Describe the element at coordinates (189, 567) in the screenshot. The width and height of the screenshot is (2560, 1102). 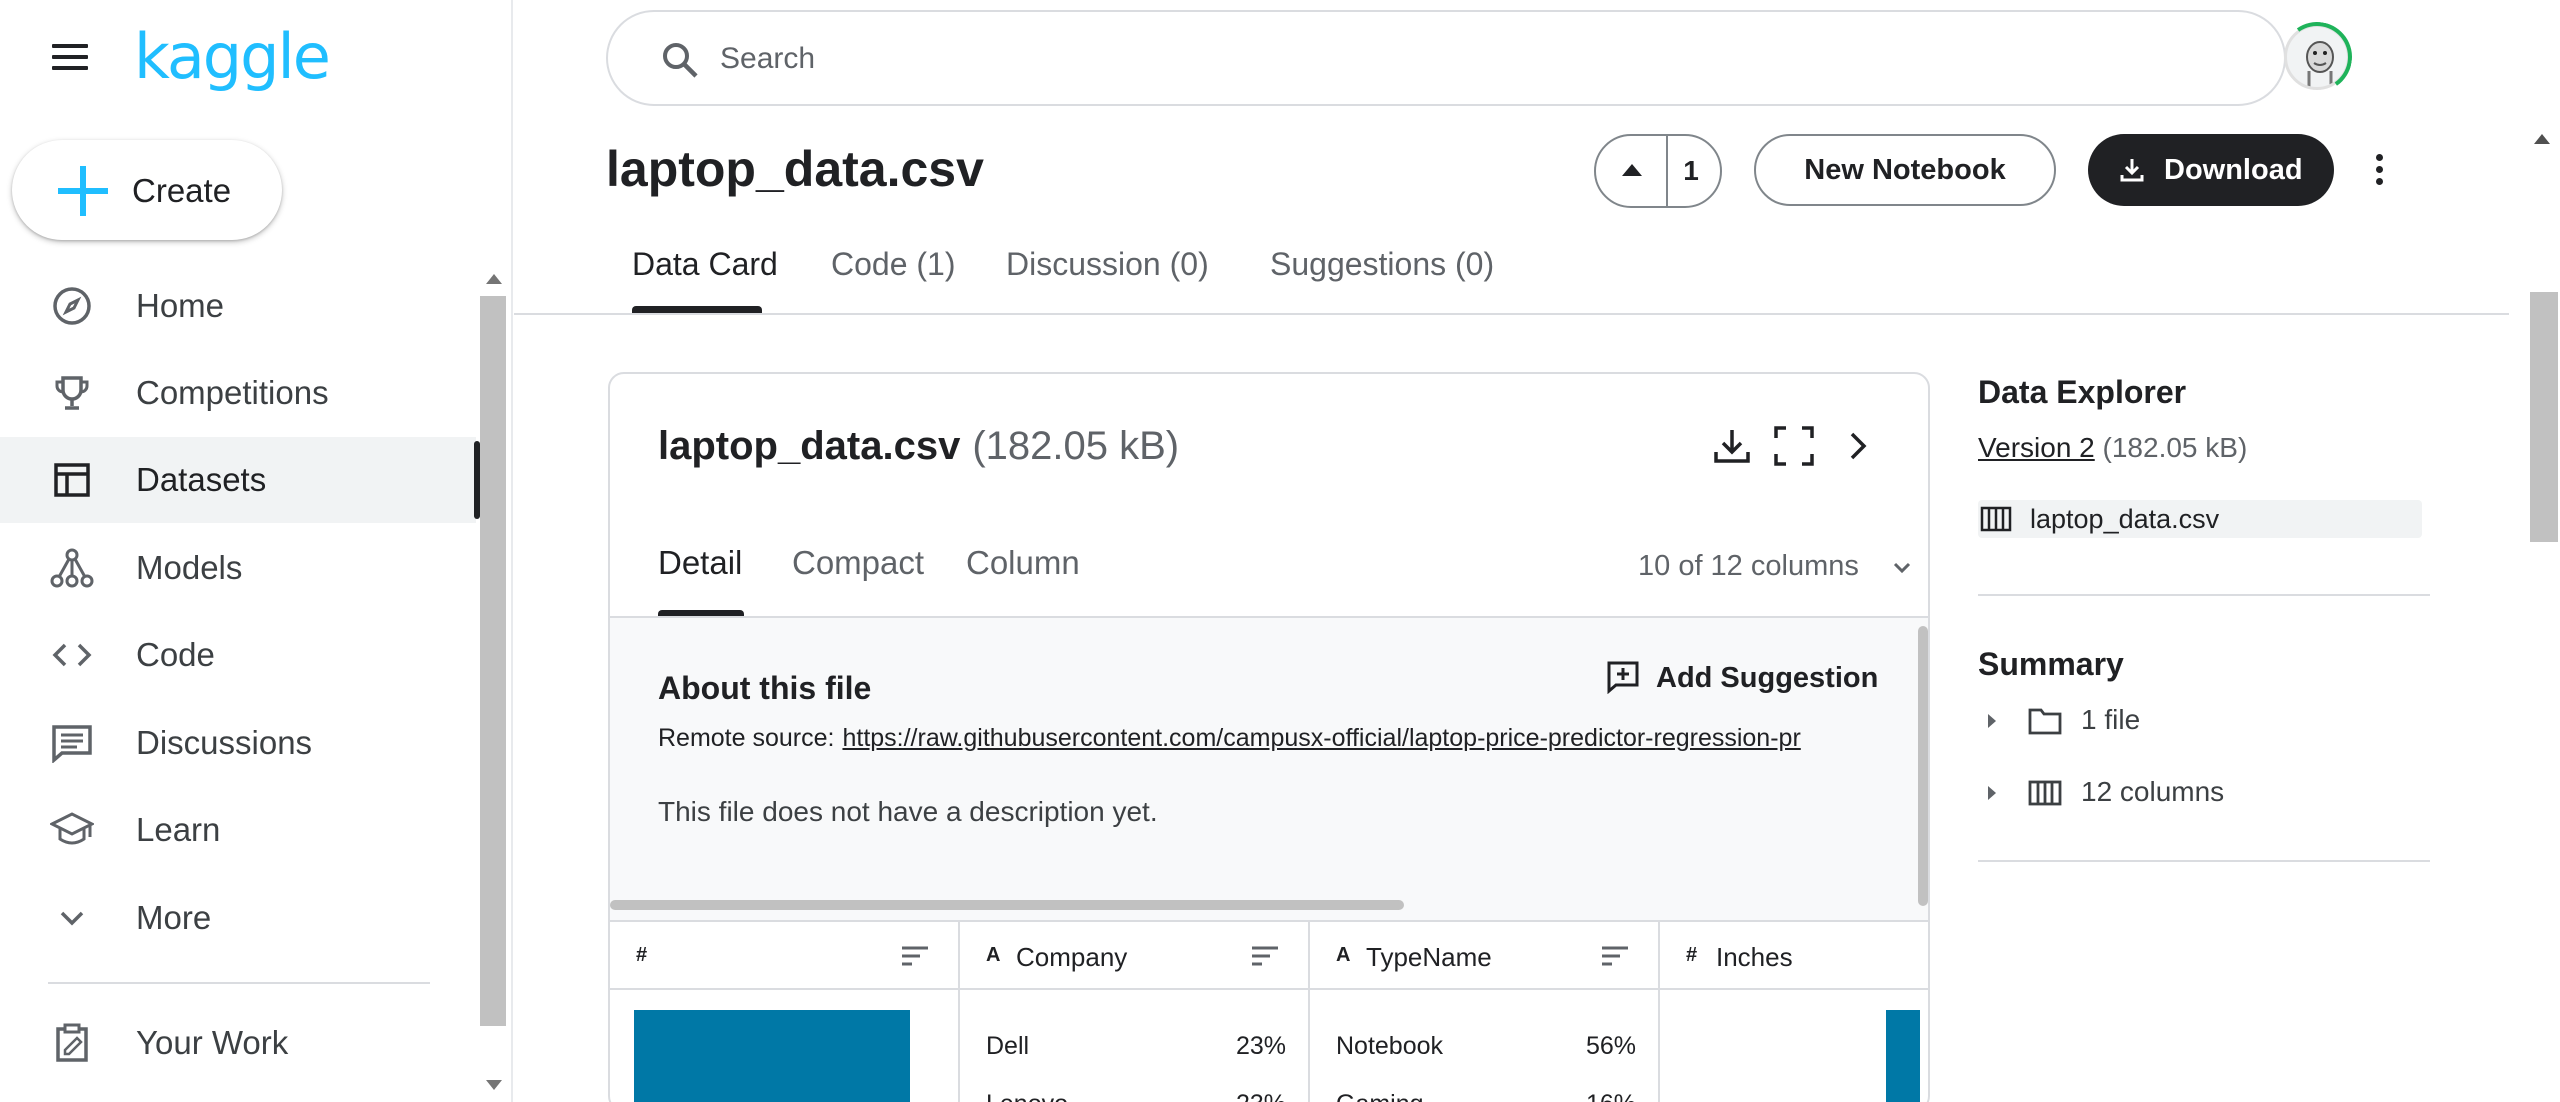
I see `sidebar-item-label: Models` at that location.